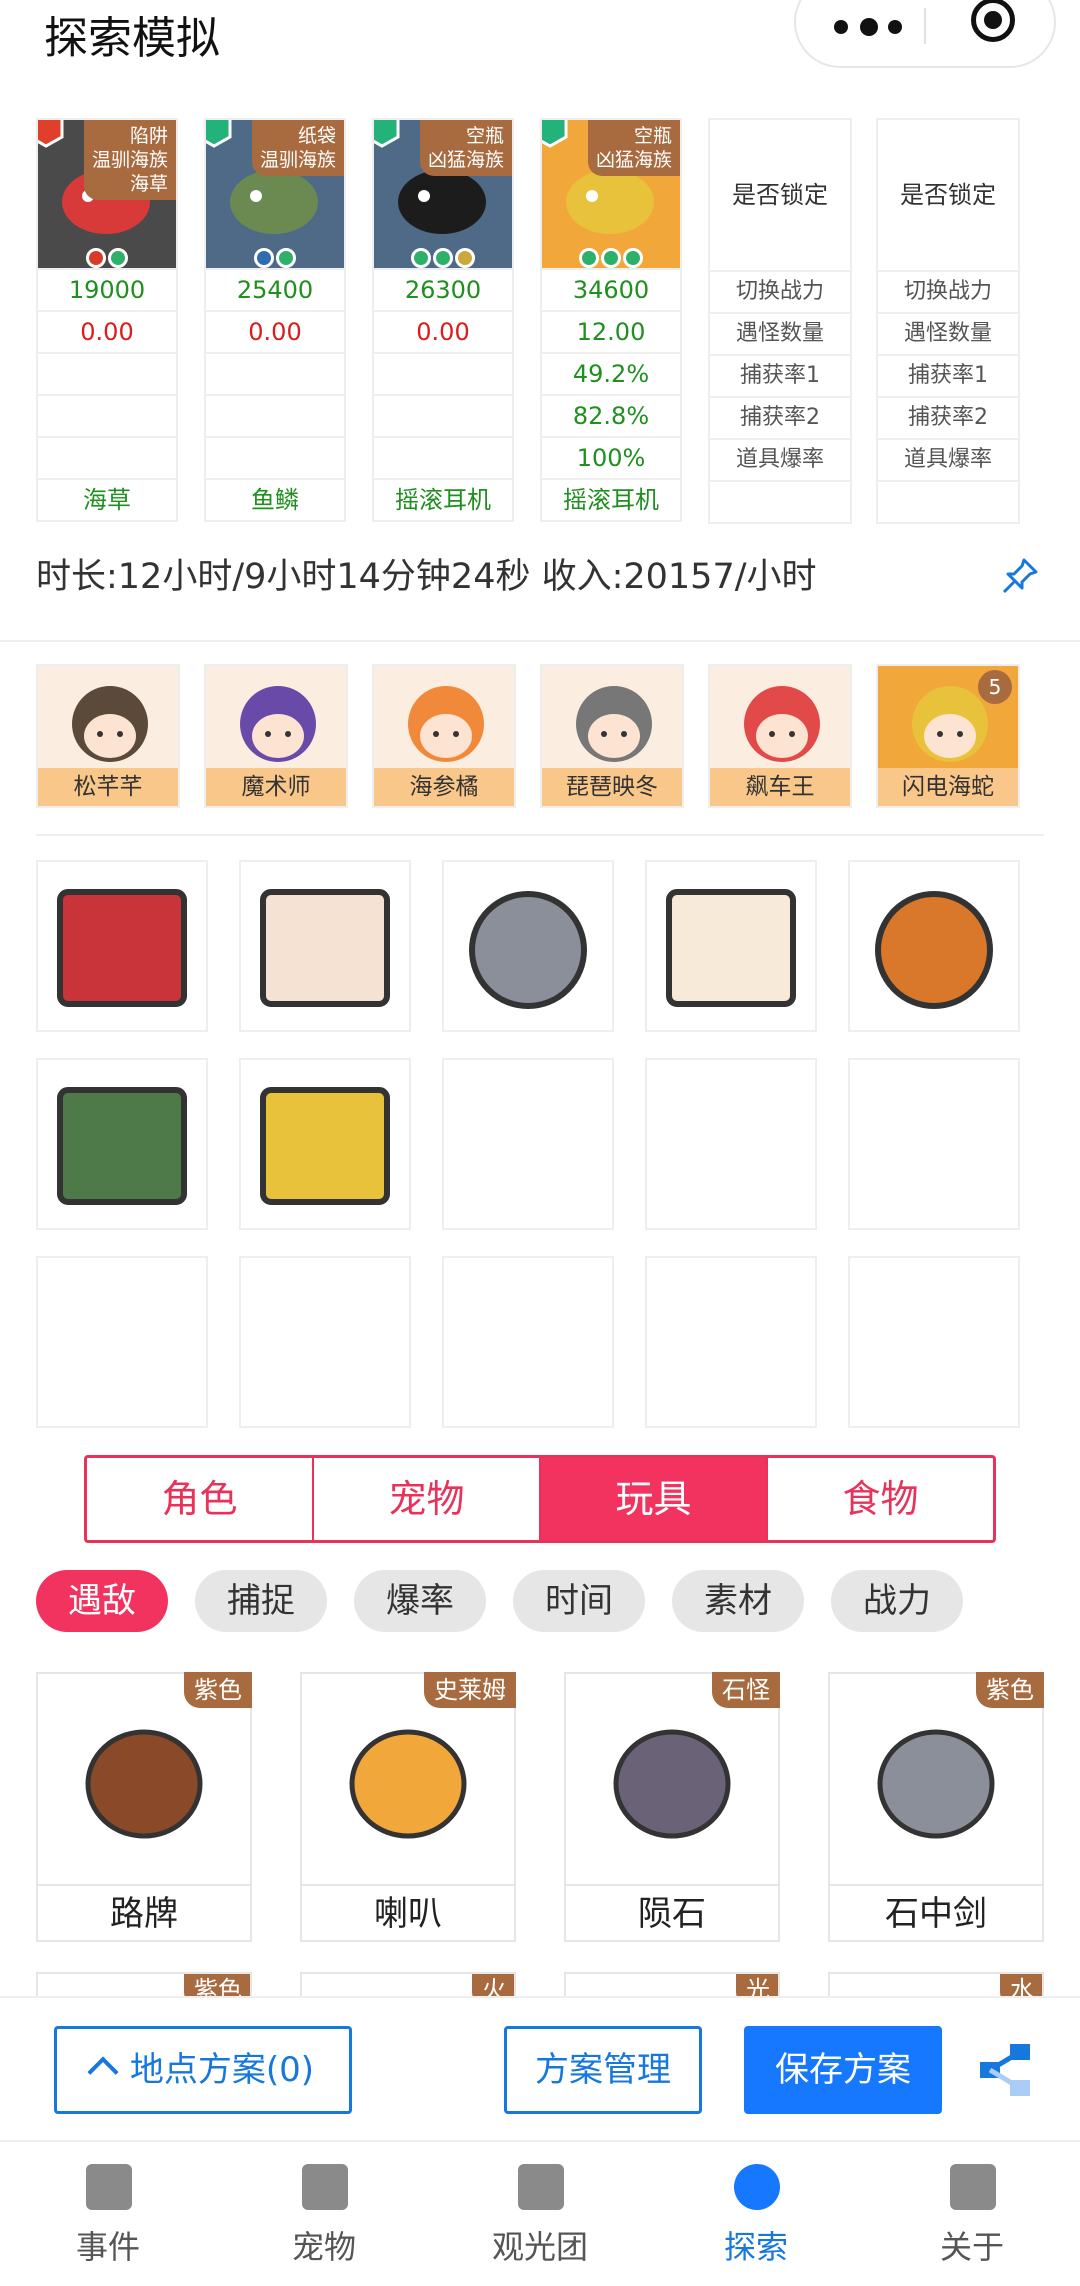 This screenshot has width=1080, height=2286. What do you see at coordinates (261, 1601) in the screenshot?
I see `filter-chip: 捕捉` at bounding box center [261, 1601].